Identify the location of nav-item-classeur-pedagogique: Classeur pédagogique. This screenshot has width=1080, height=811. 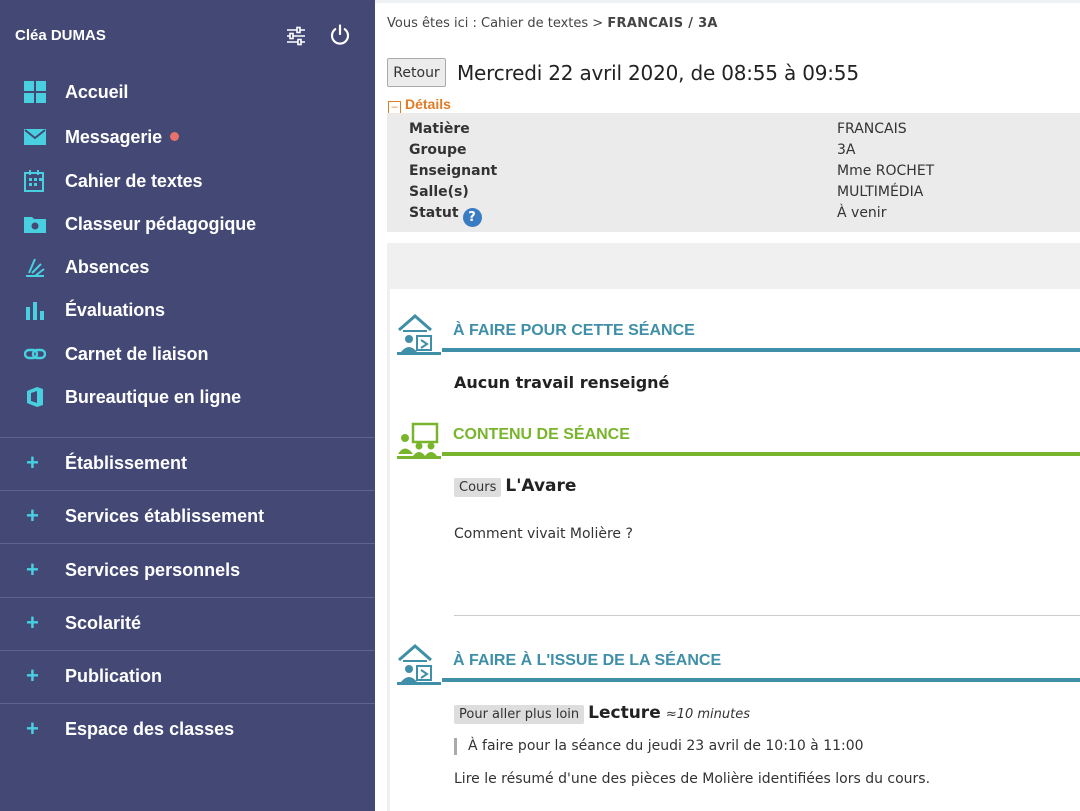
(187, 224).